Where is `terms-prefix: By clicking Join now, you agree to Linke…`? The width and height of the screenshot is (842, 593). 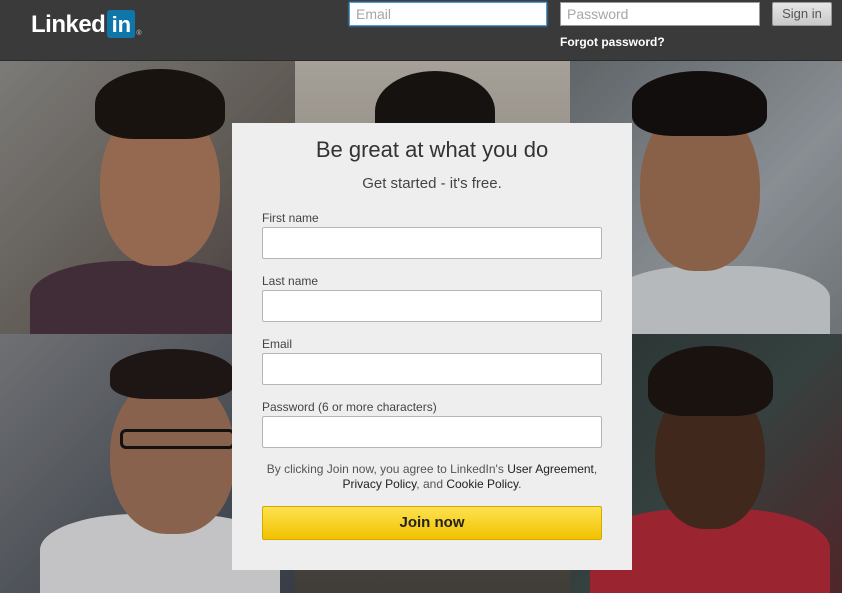
terms-prefix: By clicking Join now, you agree to Linke… is located at coordinates (387, 469).